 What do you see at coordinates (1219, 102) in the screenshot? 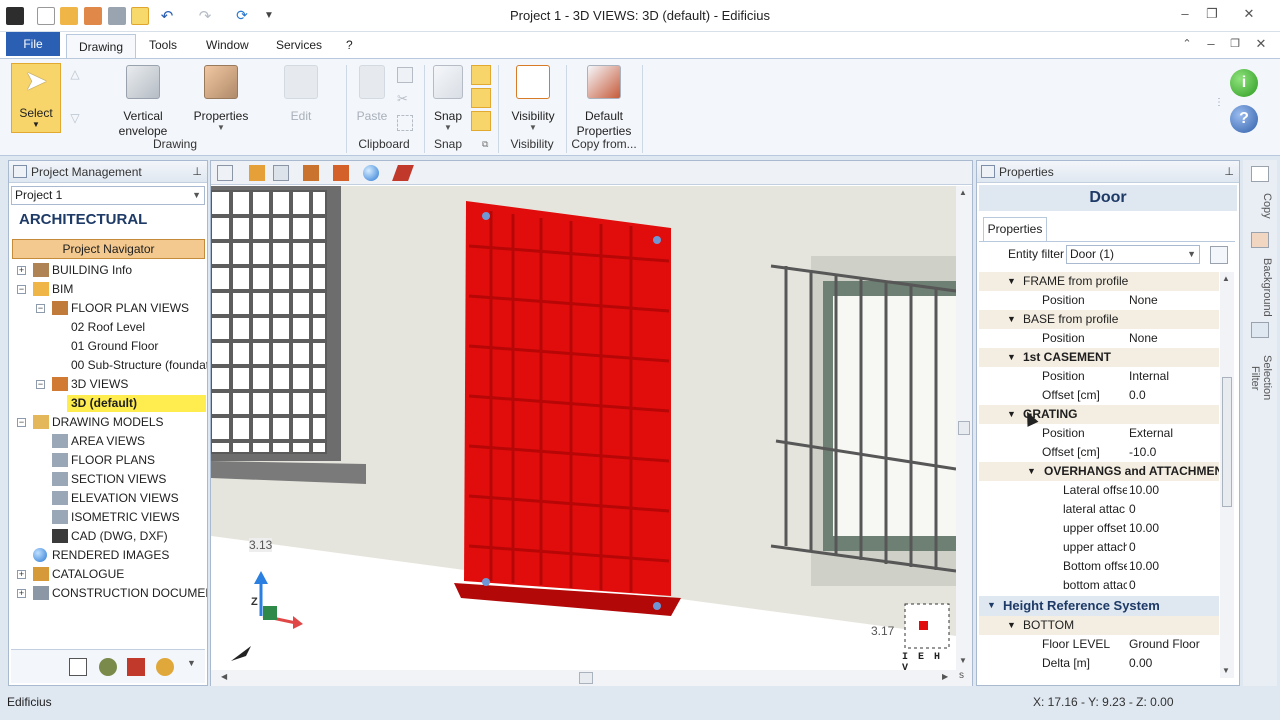
I see `overflow-dots-icon: ⋮` at bounding box center [1219, 102].